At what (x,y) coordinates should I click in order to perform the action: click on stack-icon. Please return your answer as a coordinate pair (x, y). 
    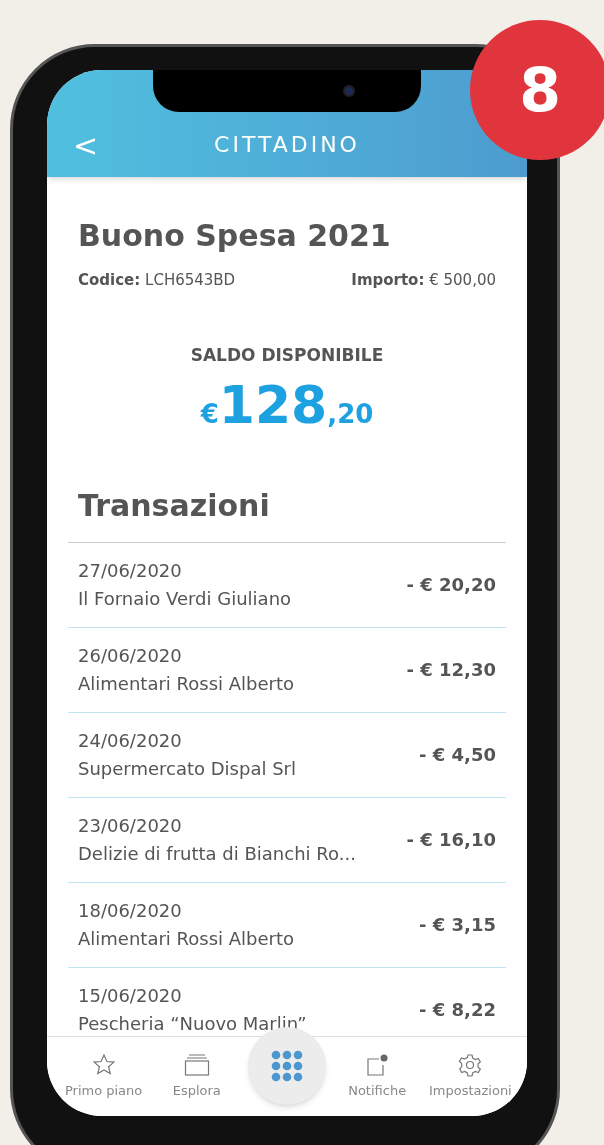
    Looking at the image, I should click on (196, 1065).